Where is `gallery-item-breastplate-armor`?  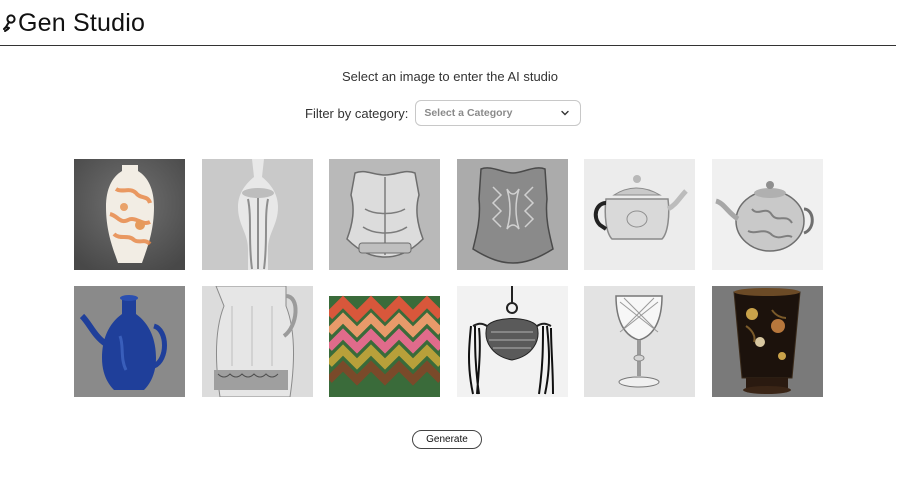 gallery-item-breastplate-armor is located at coordinates (384, 214).